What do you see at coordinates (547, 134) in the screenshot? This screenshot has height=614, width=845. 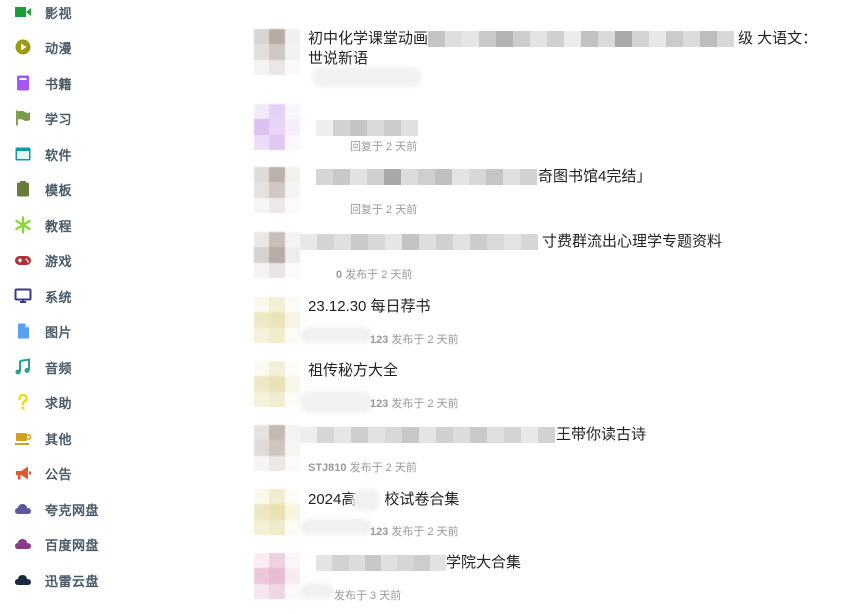 I see `topic-row: 回复于 2 天前` at bounding box center [547, 134].